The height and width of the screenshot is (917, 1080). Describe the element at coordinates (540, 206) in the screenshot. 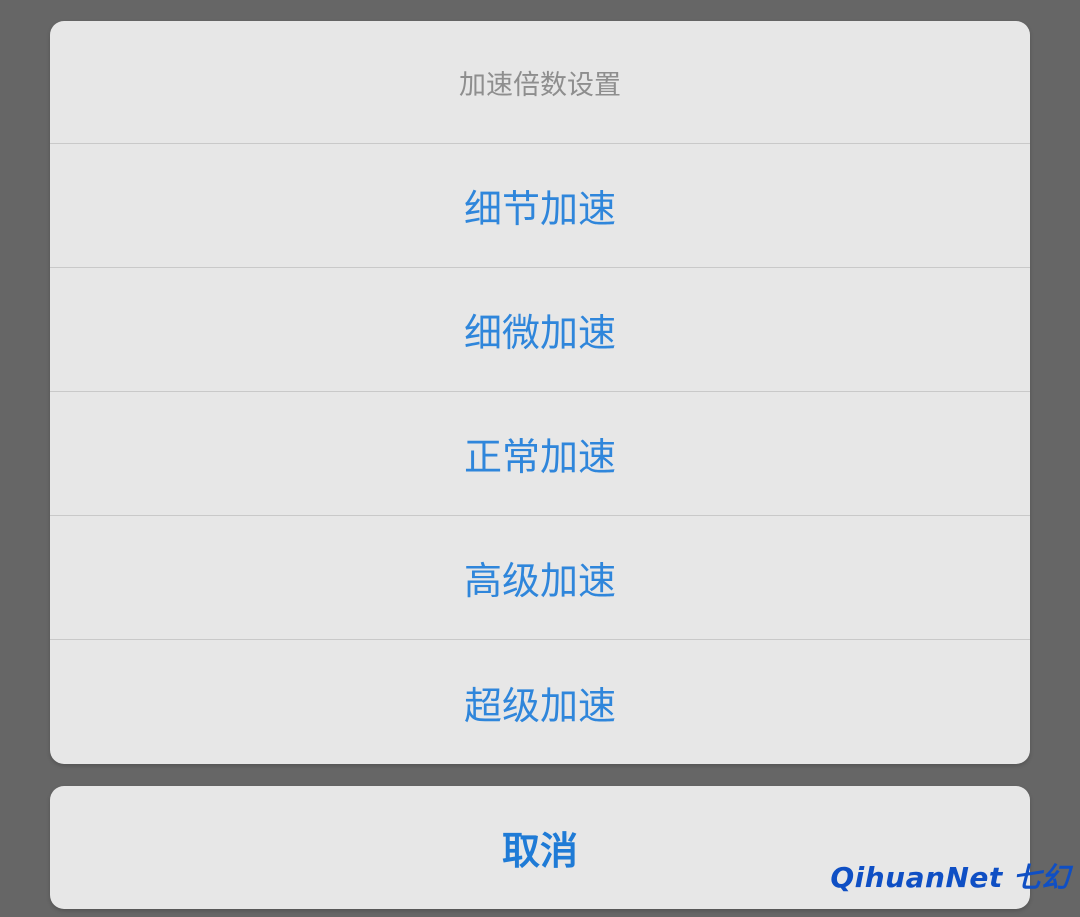

I see `option-detail-acceleration: 细节加速` at that location.